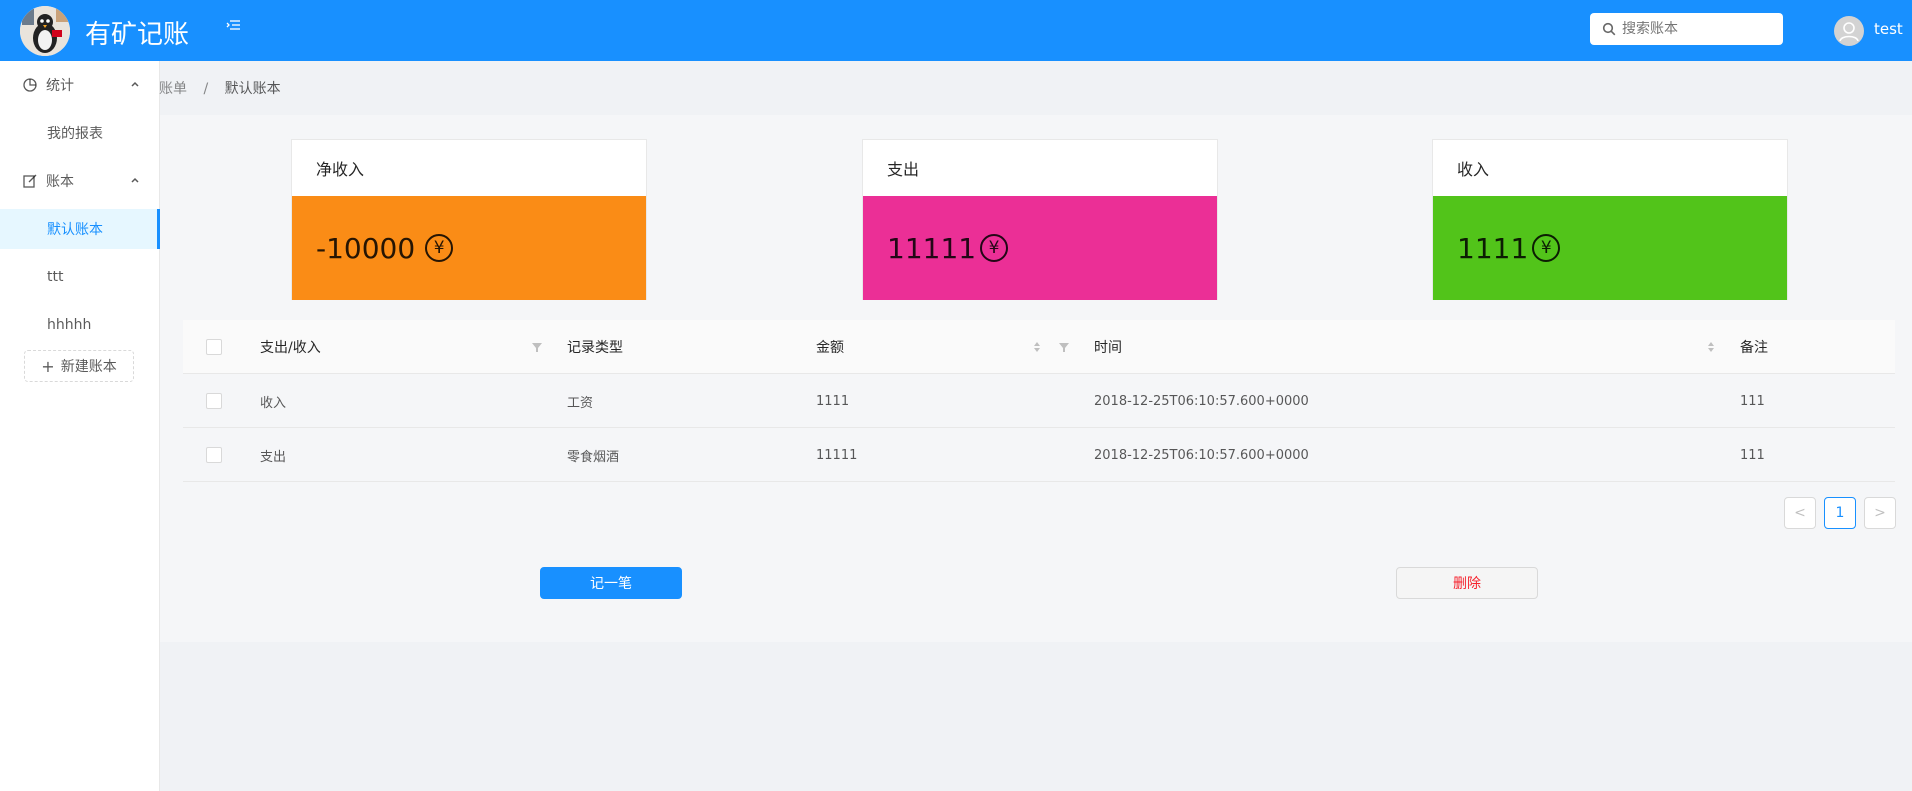  I want to click on user-avatar, so click(1849, 31).